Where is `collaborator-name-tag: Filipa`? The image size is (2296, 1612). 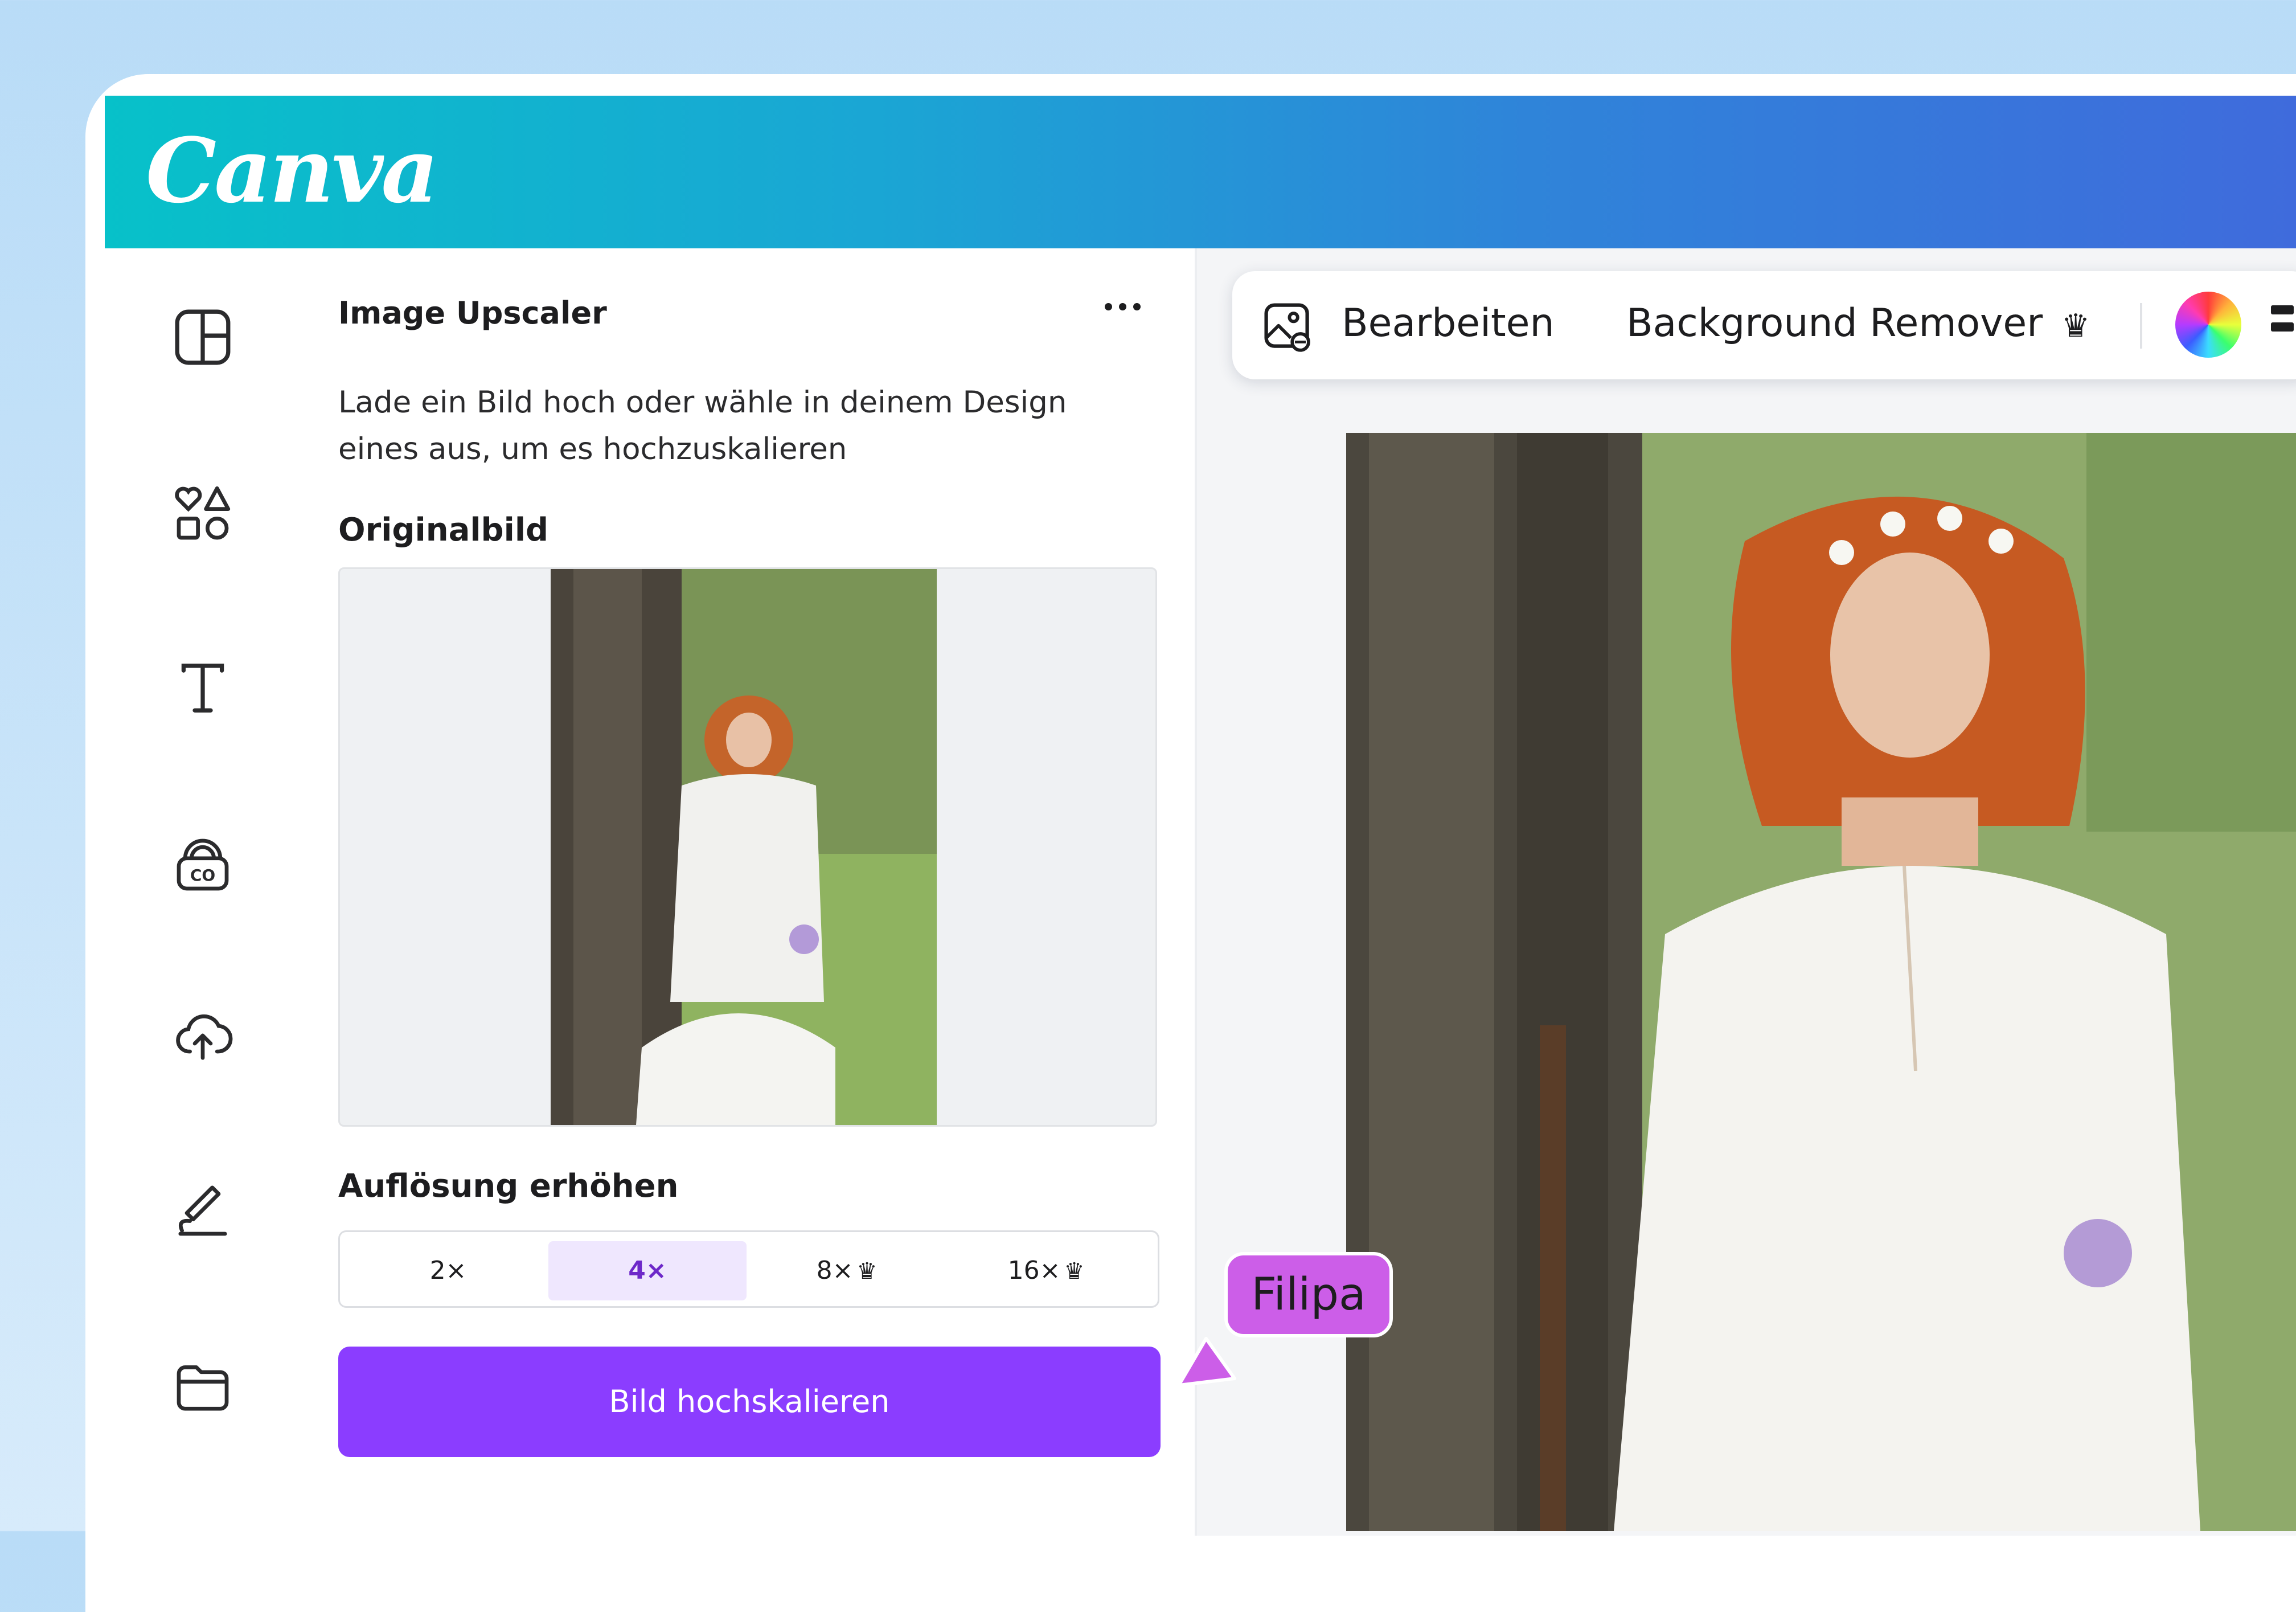
collaborator-name-tag: Filipa is located at coordinates (1308, 1294).